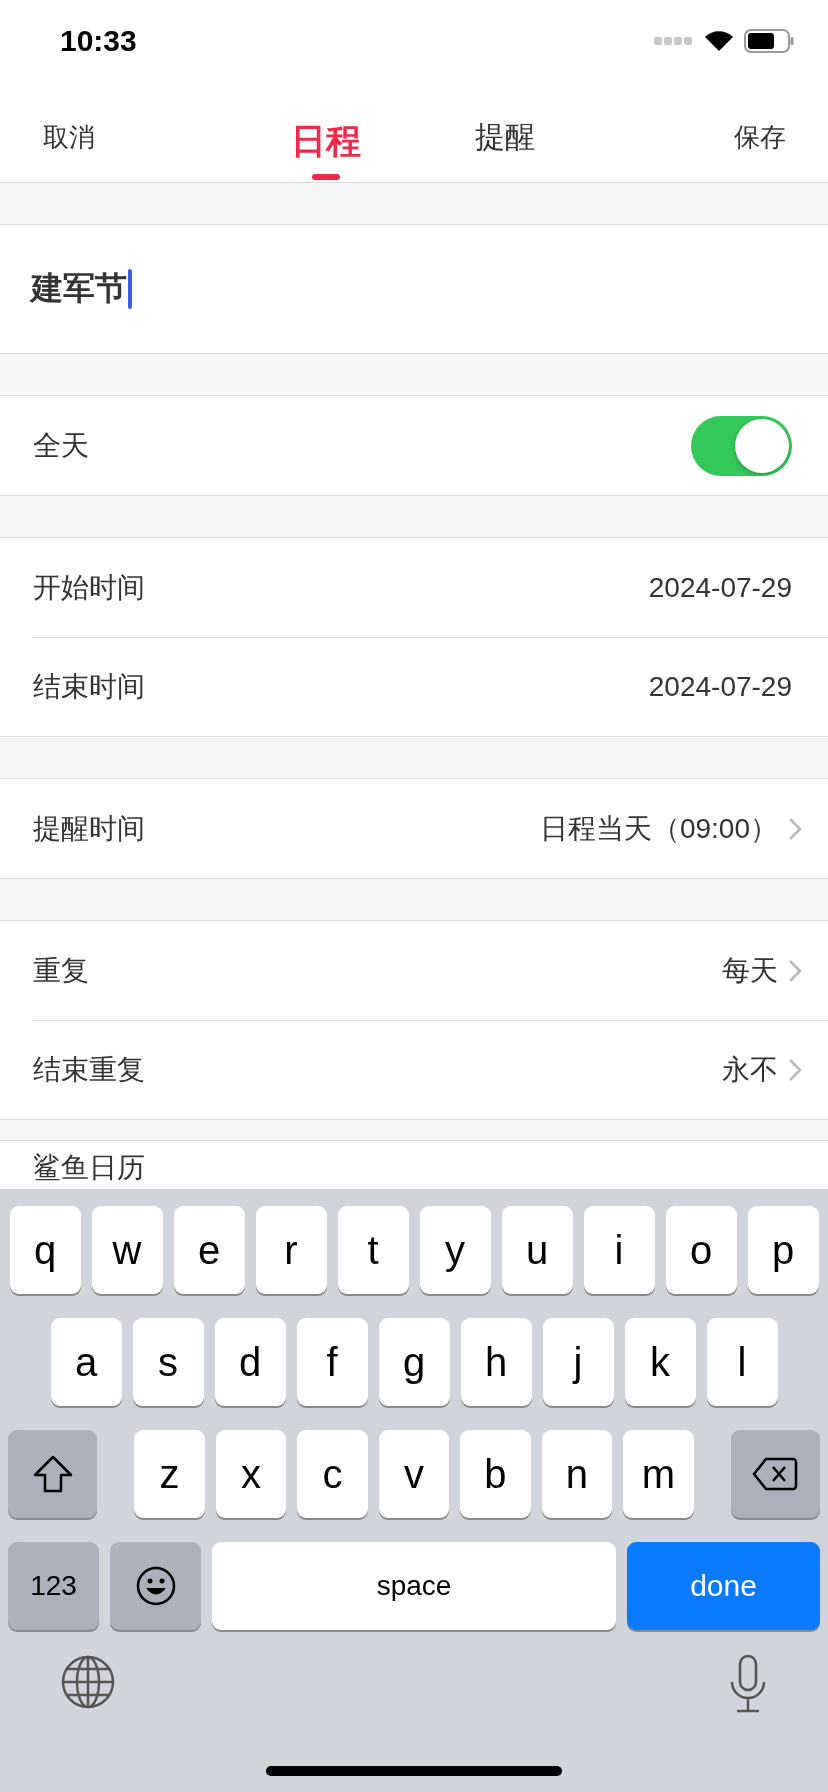  What do you see at coordinates (414, 1474) in the screenshot?
I see `key: v` at bounding box center [414, 1474].